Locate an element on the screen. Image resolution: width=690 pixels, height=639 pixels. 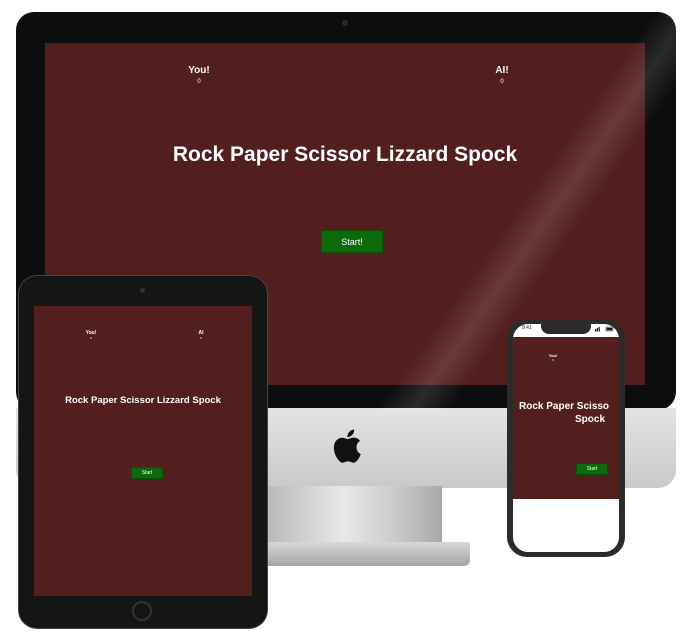
apple-logo-icon is located at coordinates (347, 446).